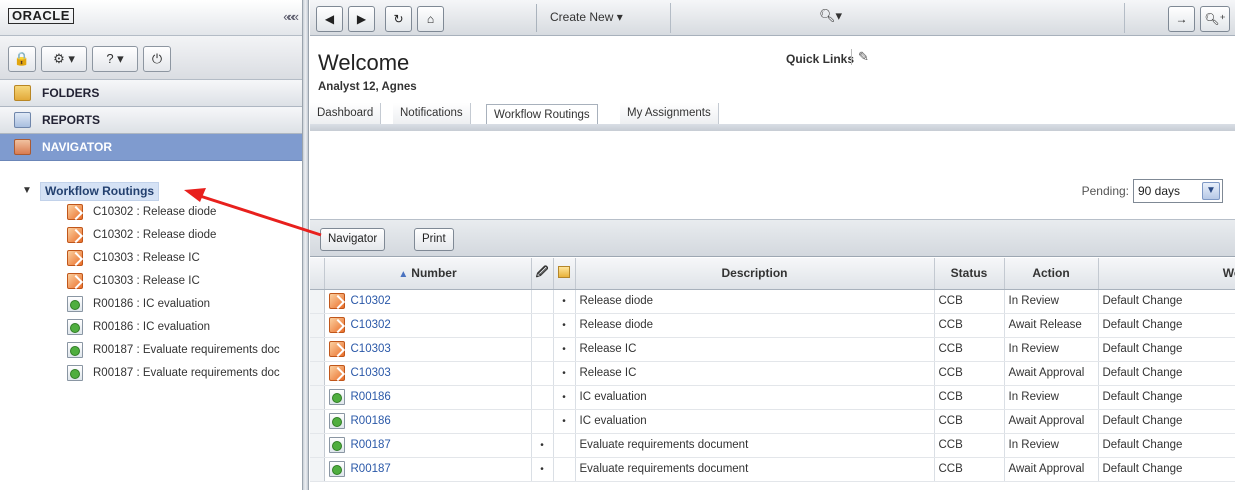 The image size is (1235, 490). Describe the element at coordinates (432, 114) in the screenshot. I see `tab-notifications: Notifications` at that location.